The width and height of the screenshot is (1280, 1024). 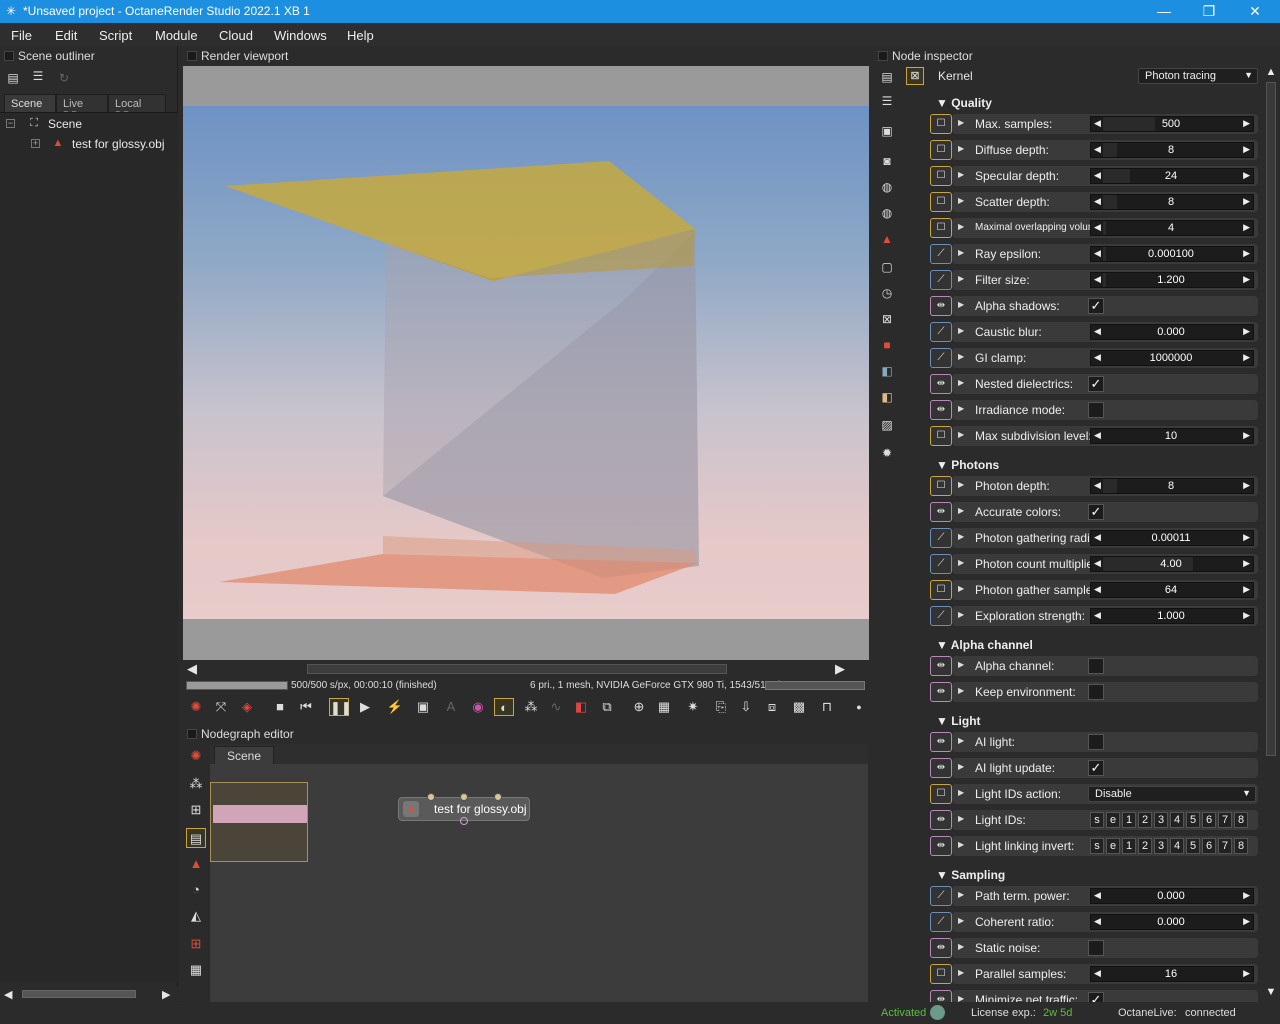 What do you see at coordinates (306, 707) in the screenshot?
I see `restart-render-icon: ⏮` at bounding box center [306, 707].